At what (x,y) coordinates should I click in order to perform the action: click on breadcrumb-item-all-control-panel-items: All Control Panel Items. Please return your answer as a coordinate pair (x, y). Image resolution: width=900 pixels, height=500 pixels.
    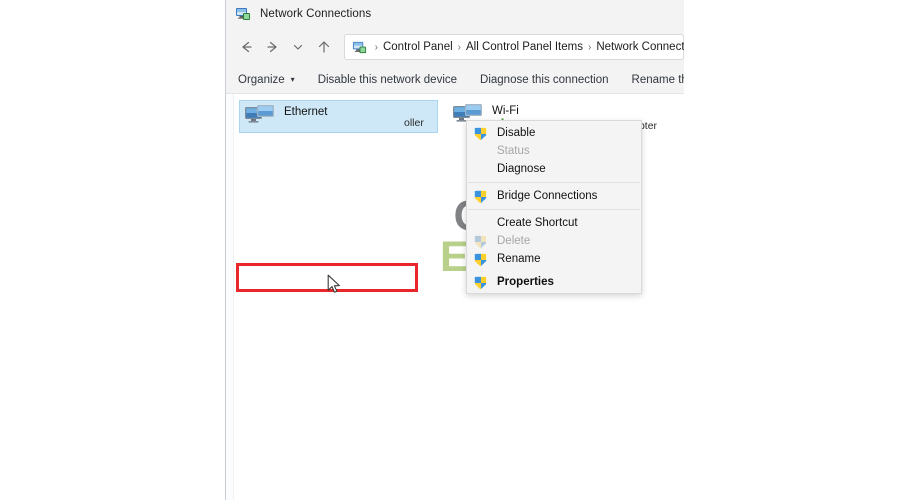
    Looking at the image, I should click on (524, 47).